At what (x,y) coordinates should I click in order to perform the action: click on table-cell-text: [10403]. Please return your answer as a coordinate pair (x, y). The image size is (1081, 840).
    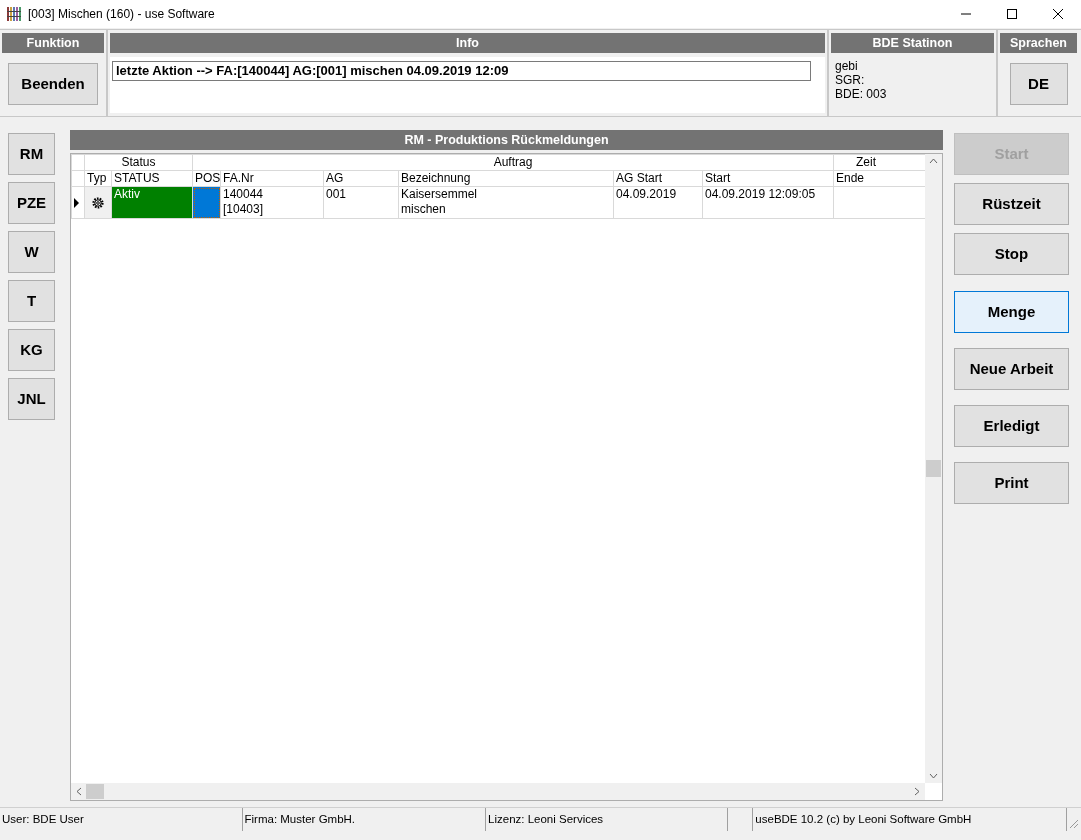
    Looking at the image, I should click on (244, 209).